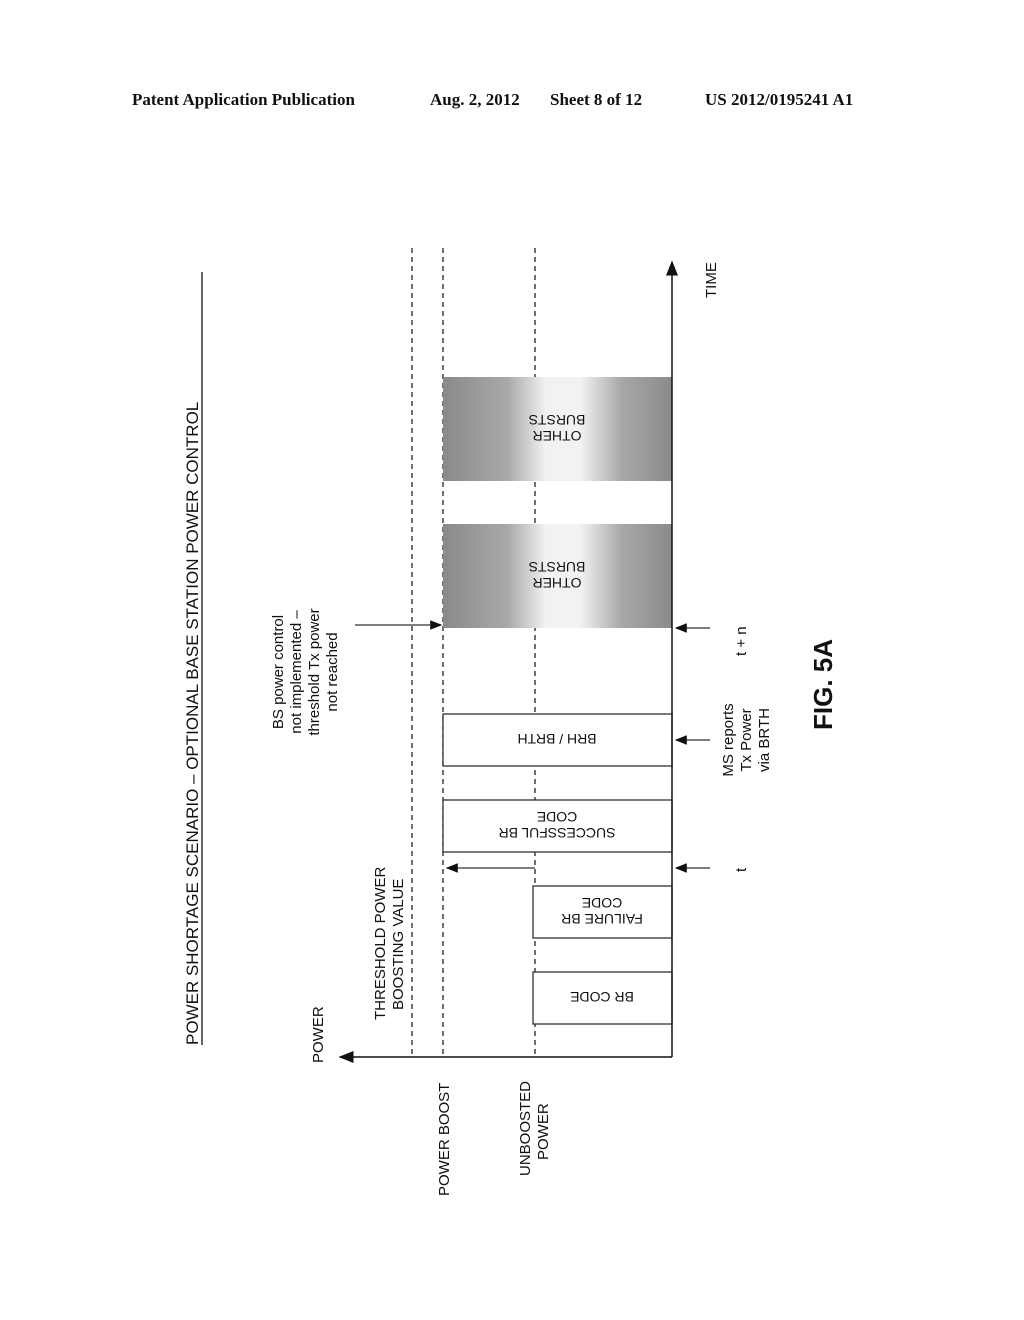 The width and height of the screenshot is (1024, 1320). Describe the element at coordinates (278, 672) in the screenshot. I see `bs-note-line1: BS power control` at that location.